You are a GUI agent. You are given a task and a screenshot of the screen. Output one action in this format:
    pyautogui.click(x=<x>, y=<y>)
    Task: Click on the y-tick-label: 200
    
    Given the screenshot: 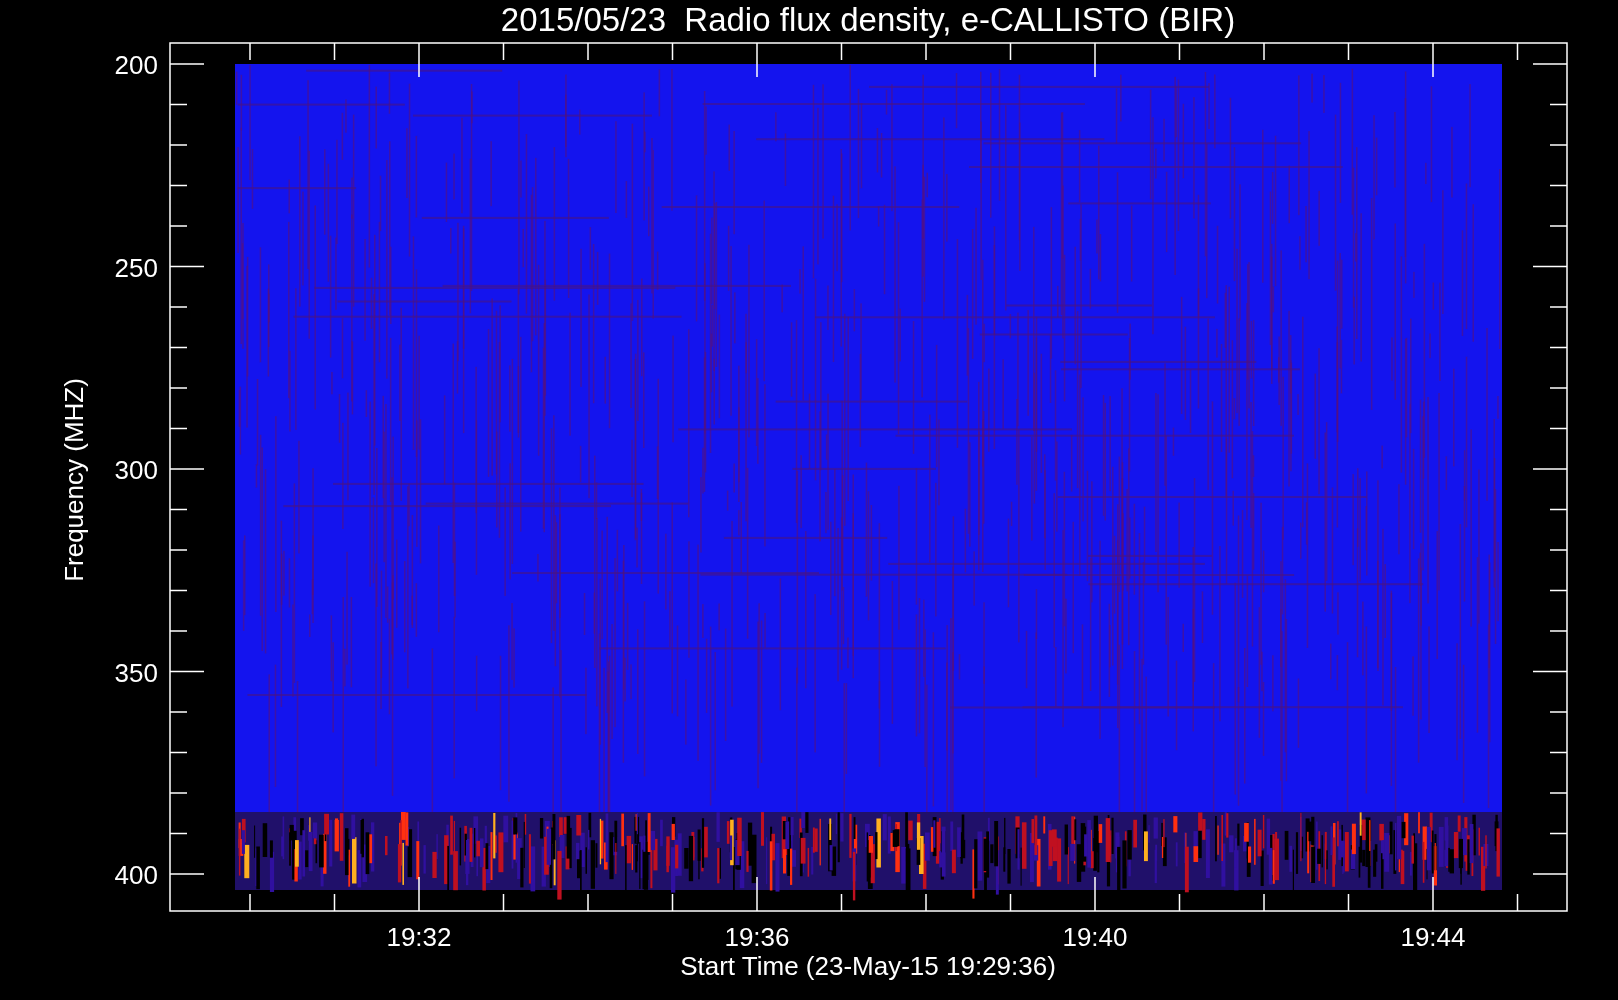 What is the action you would take?
    pyautogui.click(x=136, y=65)
    